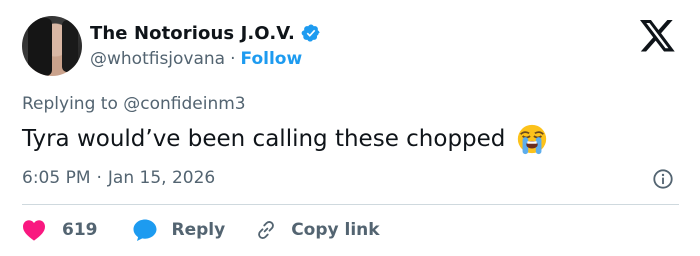  I want to click on heart-icon, so click(34, 230).